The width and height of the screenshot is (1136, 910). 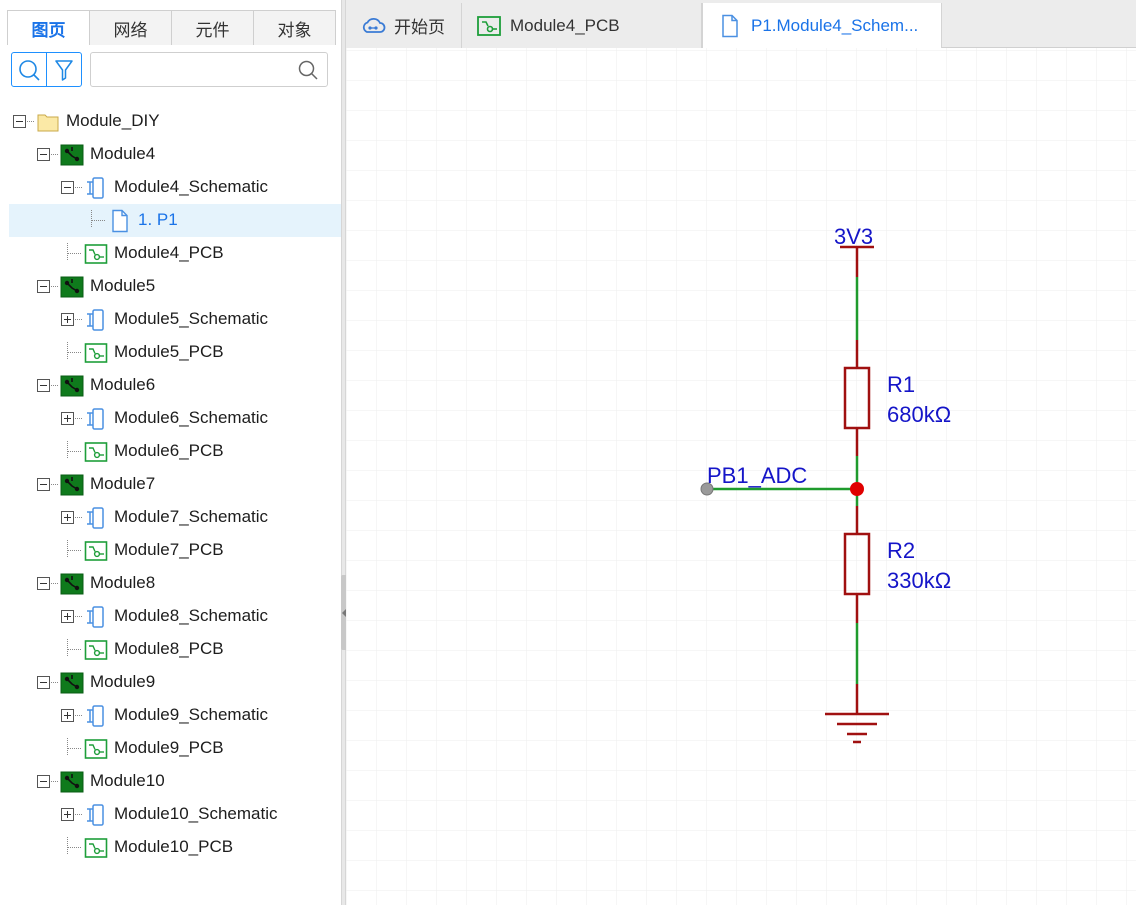 What do you see at coordinates (191, 318) in the screenshot?
I see `tree-item-label: Module5_Schematic` at bounding box center [191, 318].